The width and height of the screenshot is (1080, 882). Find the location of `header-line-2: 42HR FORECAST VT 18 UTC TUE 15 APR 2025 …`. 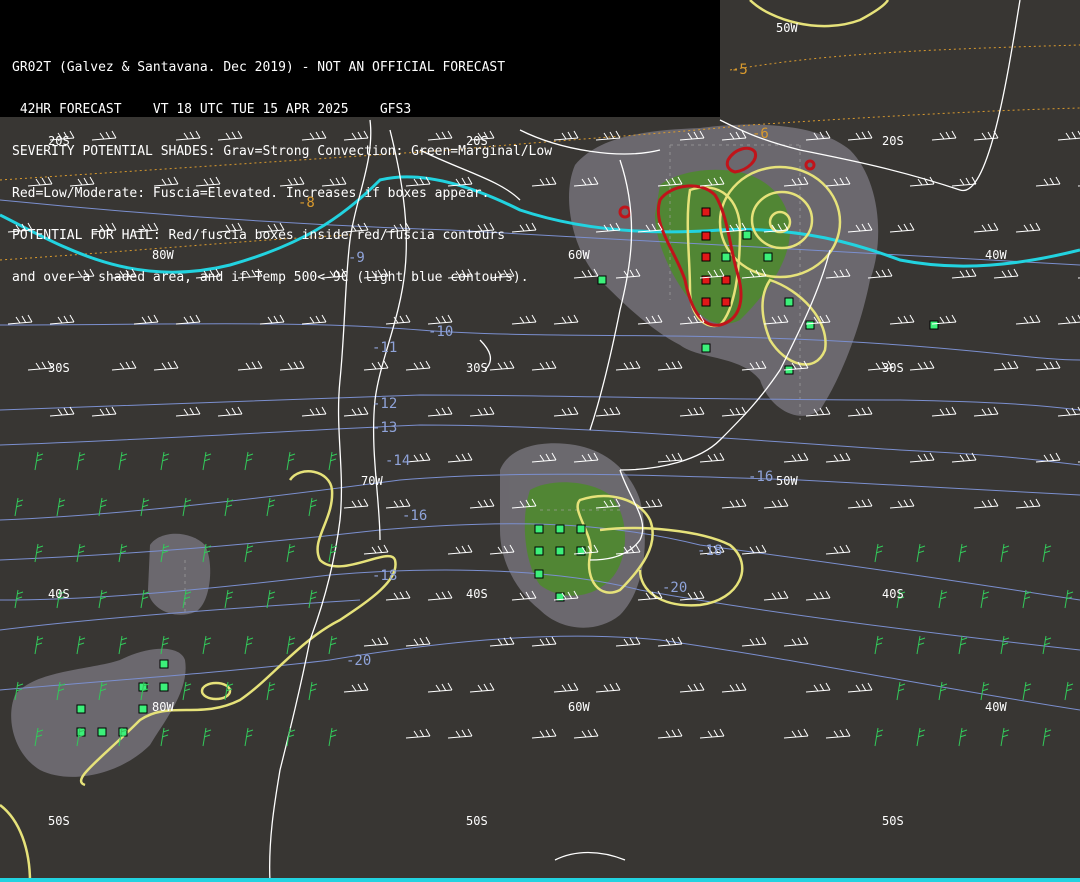

header-line-2: 42HR FORECAST VT 18 UTC TUE 15 APR 2025 … is located at coordinates (212, 110).